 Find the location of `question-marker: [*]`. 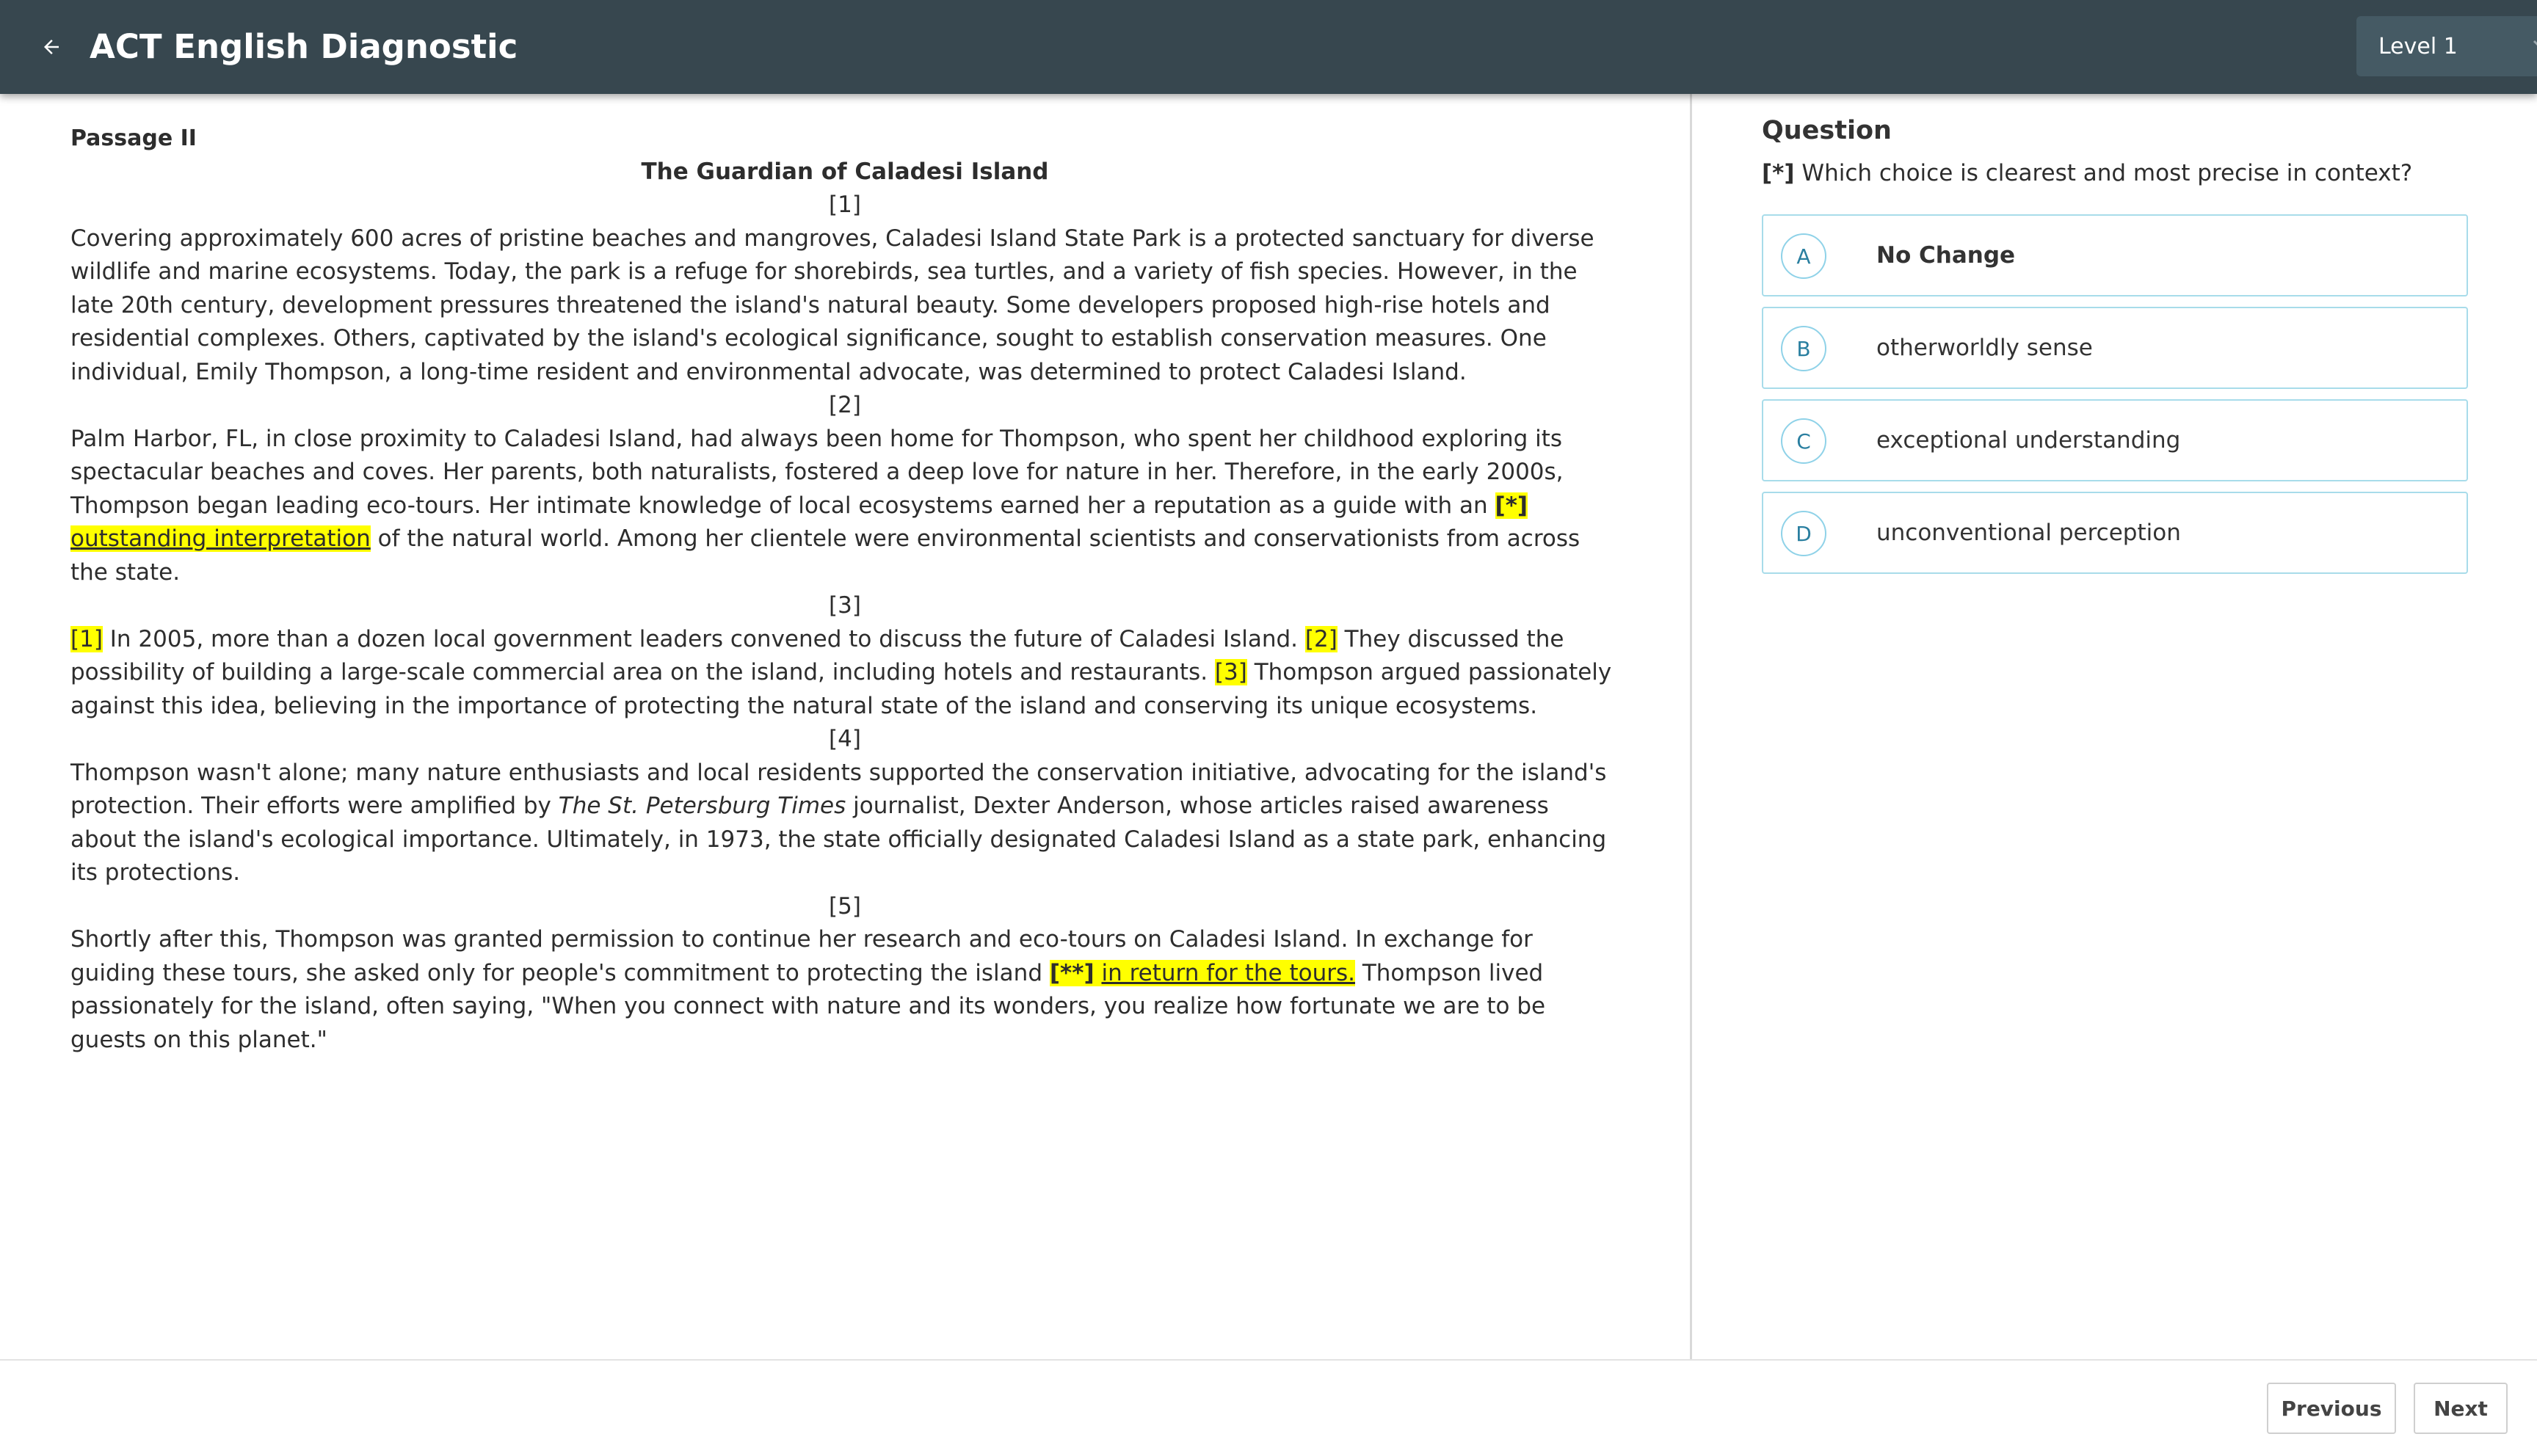

question-marker: [*] is located at coordinates (1511, 505).